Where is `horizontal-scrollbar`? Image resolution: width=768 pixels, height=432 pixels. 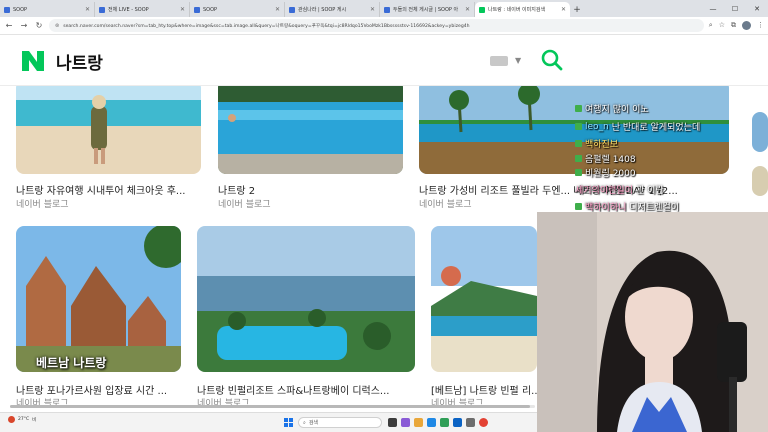 horizontal-scrollbar is located at coordinates (272, 406).